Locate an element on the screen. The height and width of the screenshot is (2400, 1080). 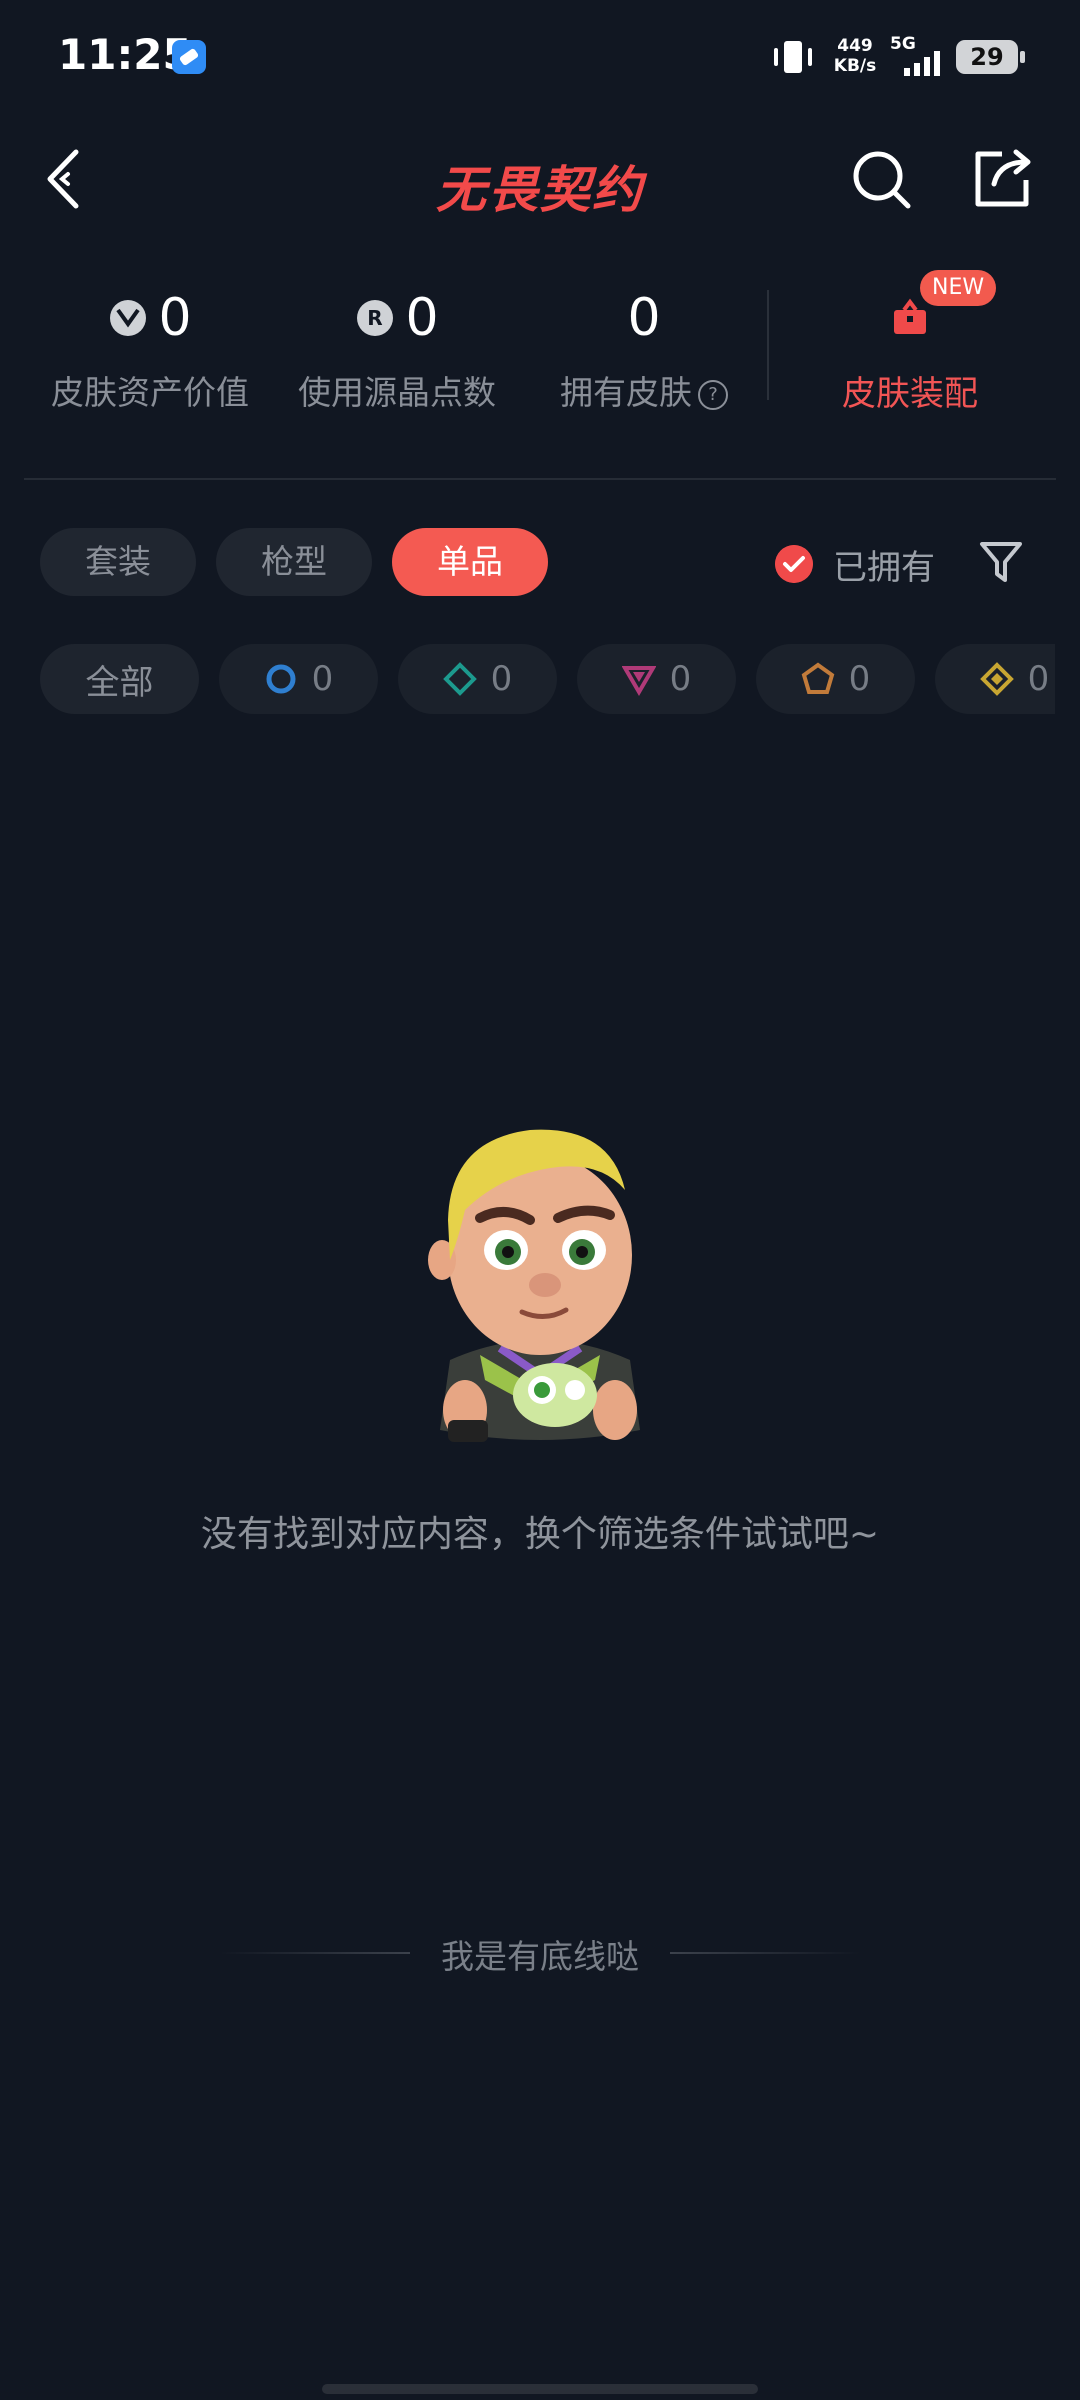
tab-weapon-type: 枪型 is located at coordinates (294, 562).